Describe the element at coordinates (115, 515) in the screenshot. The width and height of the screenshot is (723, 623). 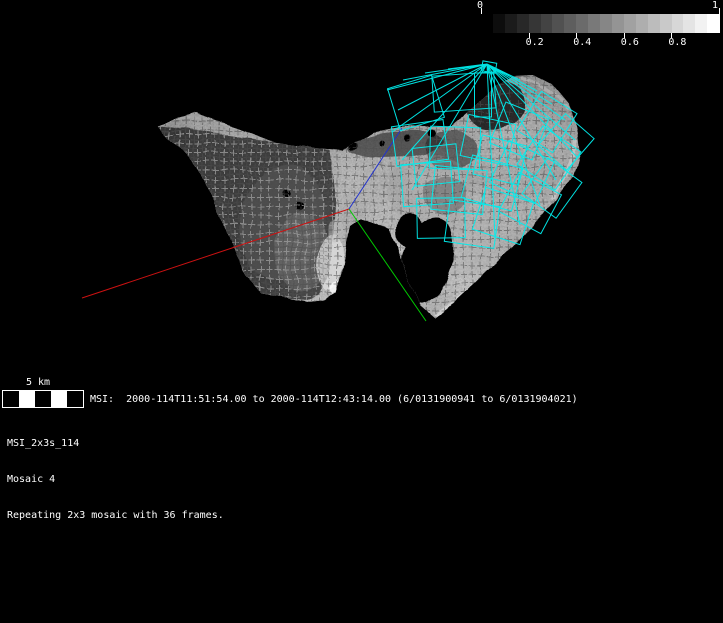
I see `mosaic-description: Repeating 2x3 mosaic with 36 frames.` at that location.